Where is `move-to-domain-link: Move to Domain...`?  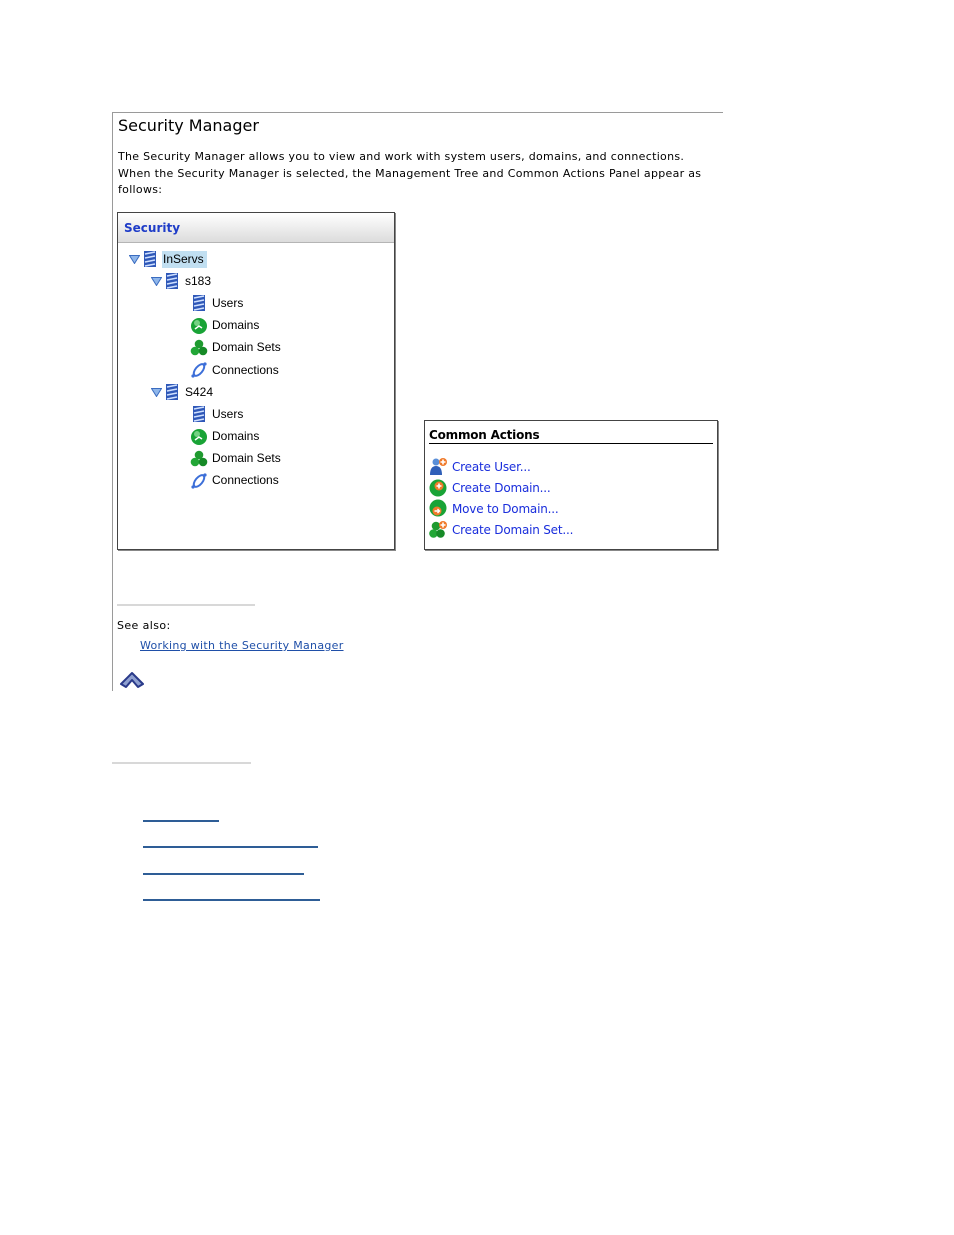
move-to-domain-link: Move to Domain... is located at coordinates (573, 508).